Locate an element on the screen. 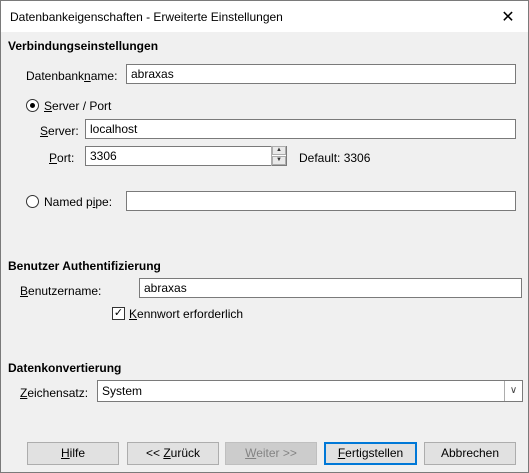 This screenshot has width=529, height=473. username-label: Benutzername: is located at coordinates (61, 291).